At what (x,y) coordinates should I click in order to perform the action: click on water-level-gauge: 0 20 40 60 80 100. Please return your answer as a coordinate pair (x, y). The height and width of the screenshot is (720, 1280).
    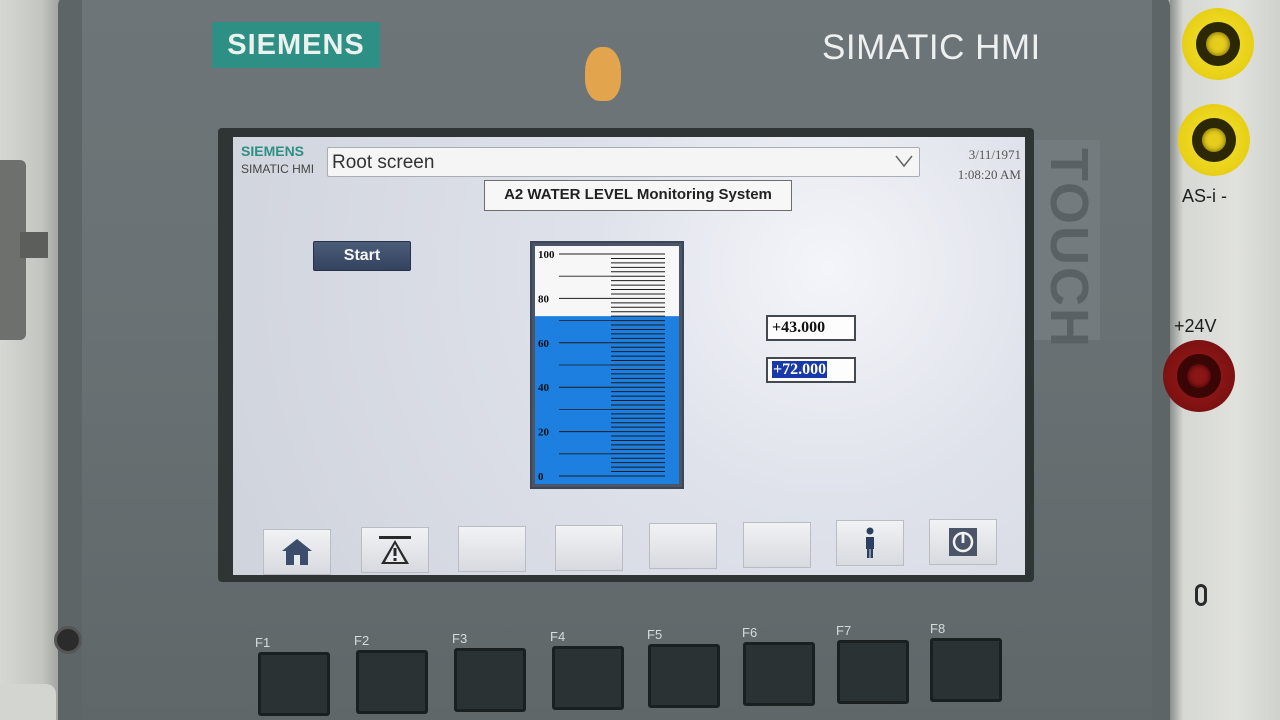
    Looking at the image, I should click on (607, 365).